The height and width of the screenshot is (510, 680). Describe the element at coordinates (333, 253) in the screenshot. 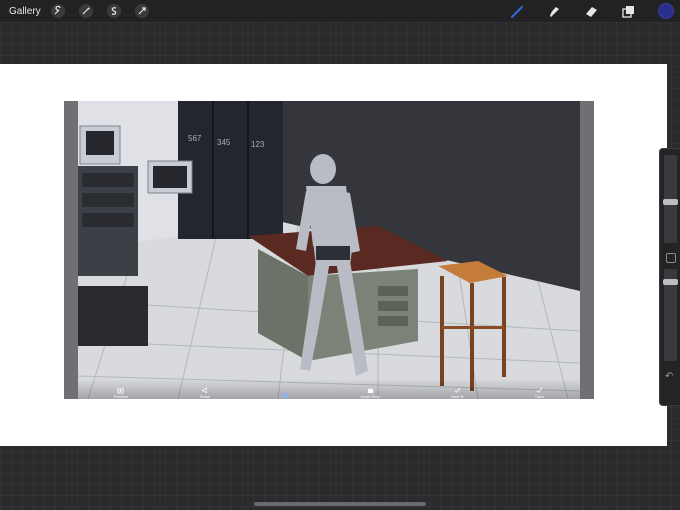

I see `figure-shorts` at that location.